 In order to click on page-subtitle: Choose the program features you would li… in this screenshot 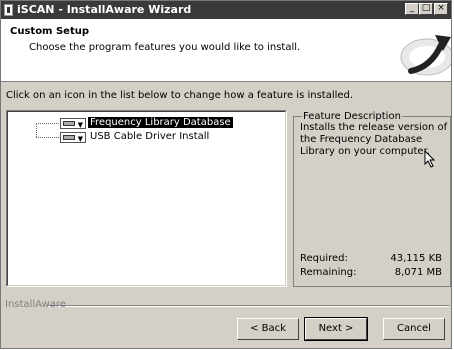, I will do `click(165, 47)`.